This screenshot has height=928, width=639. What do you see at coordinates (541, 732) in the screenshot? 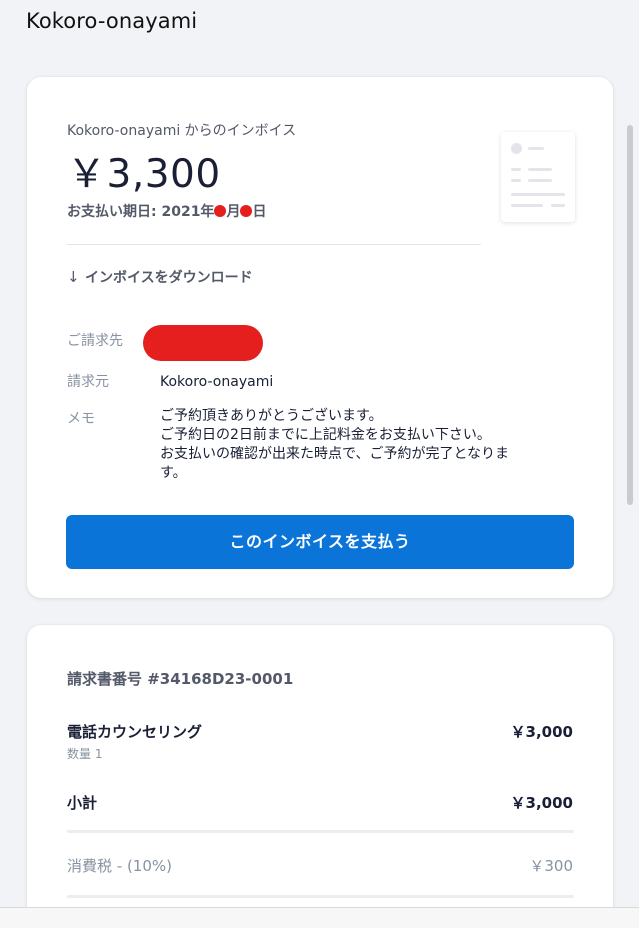
I see `line-item-amount: ￥3,000` at bounding box center [541, 732].